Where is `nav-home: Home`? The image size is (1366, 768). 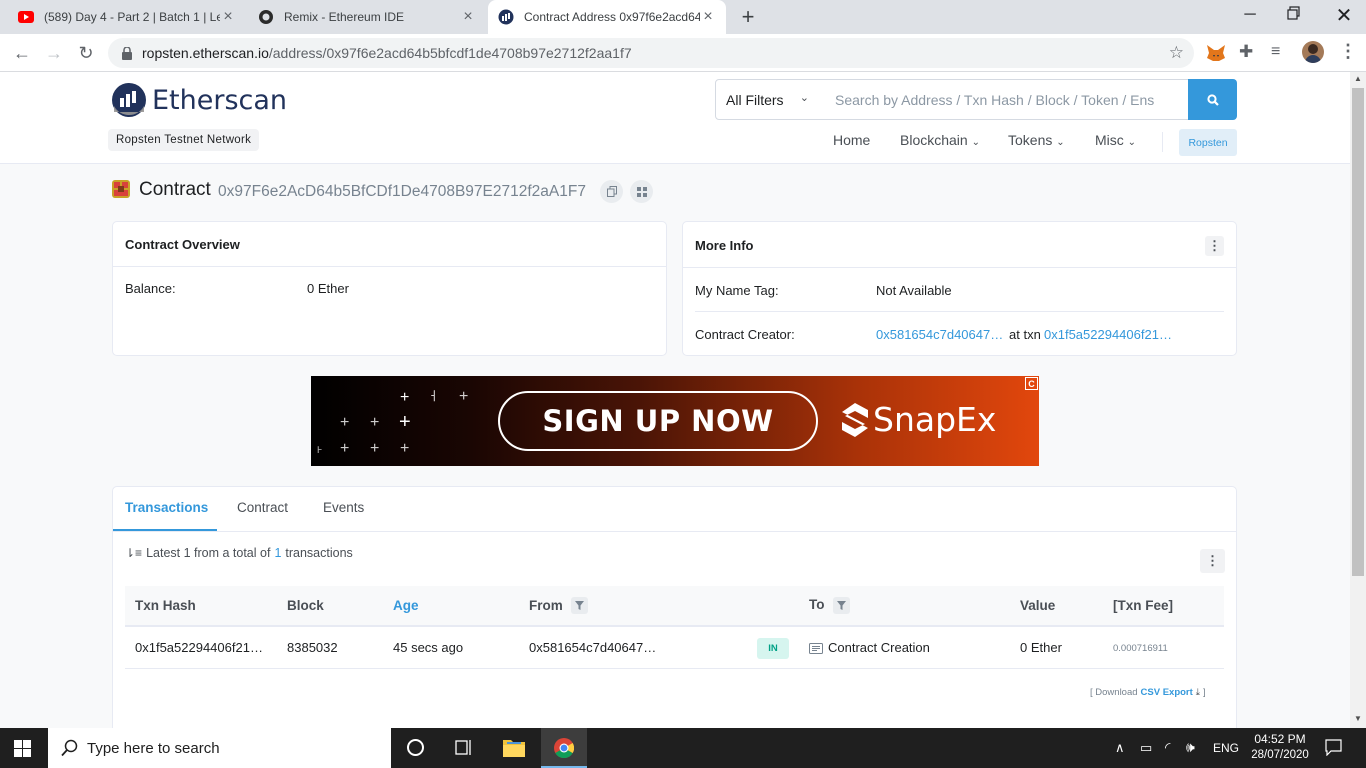
nav-home: Home is located at coordinates (851, 140).